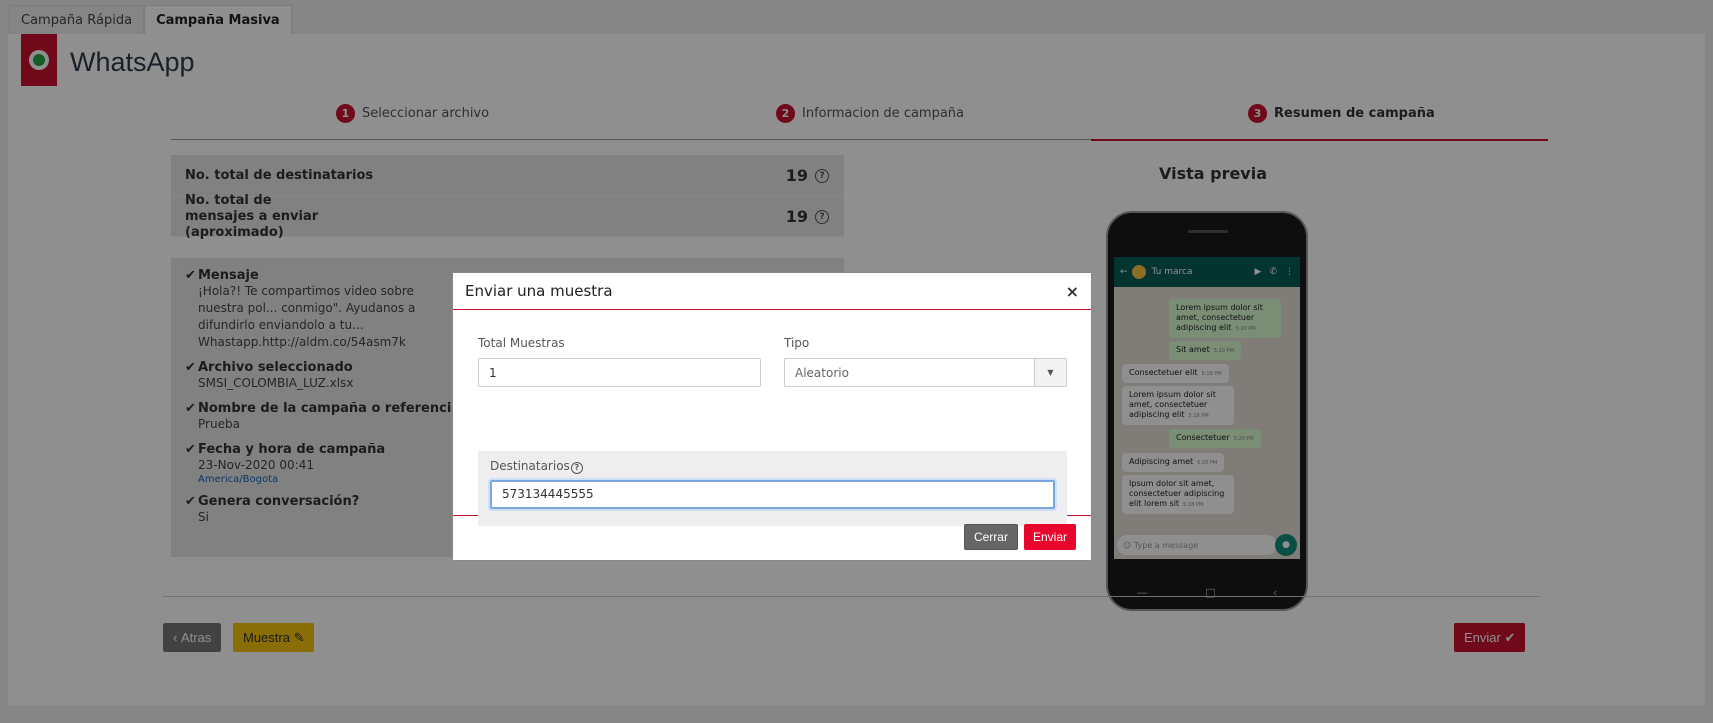 The image size is (1713, 723). What do you see at coordinates (1049, 537) in the screenshot?
I see `send-sample-button: Enviar` at bounding box center [1049, 537].